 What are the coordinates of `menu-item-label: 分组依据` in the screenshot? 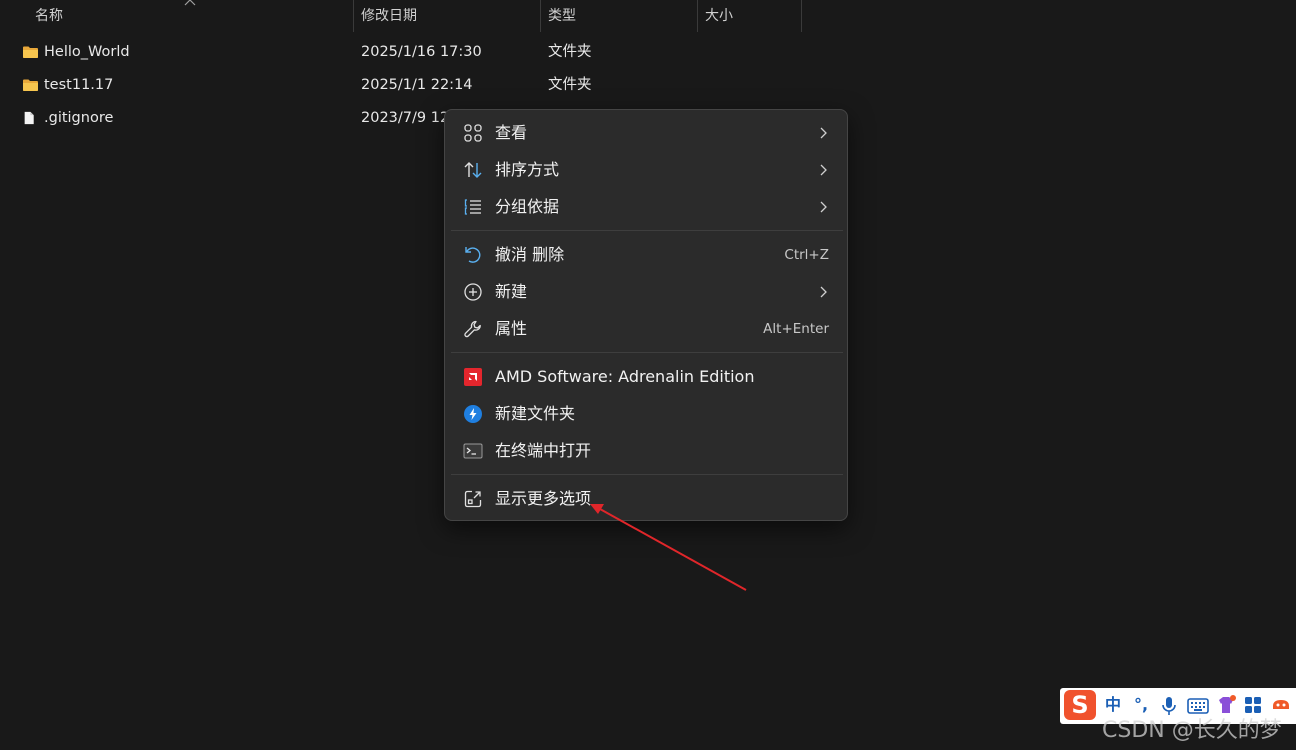 It's located at (527, 206).